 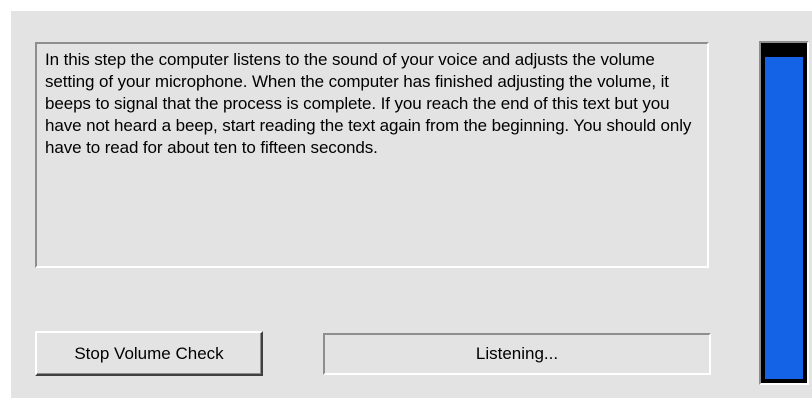 I want to click on volume-meter-ticks, so click(x=784, y=213).